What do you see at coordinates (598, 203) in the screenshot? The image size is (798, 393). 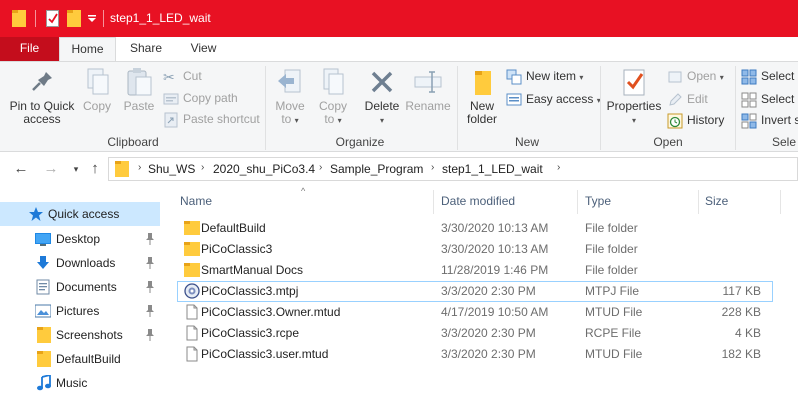 I see `column-header-type: Type` at bounding box center [598, 203].